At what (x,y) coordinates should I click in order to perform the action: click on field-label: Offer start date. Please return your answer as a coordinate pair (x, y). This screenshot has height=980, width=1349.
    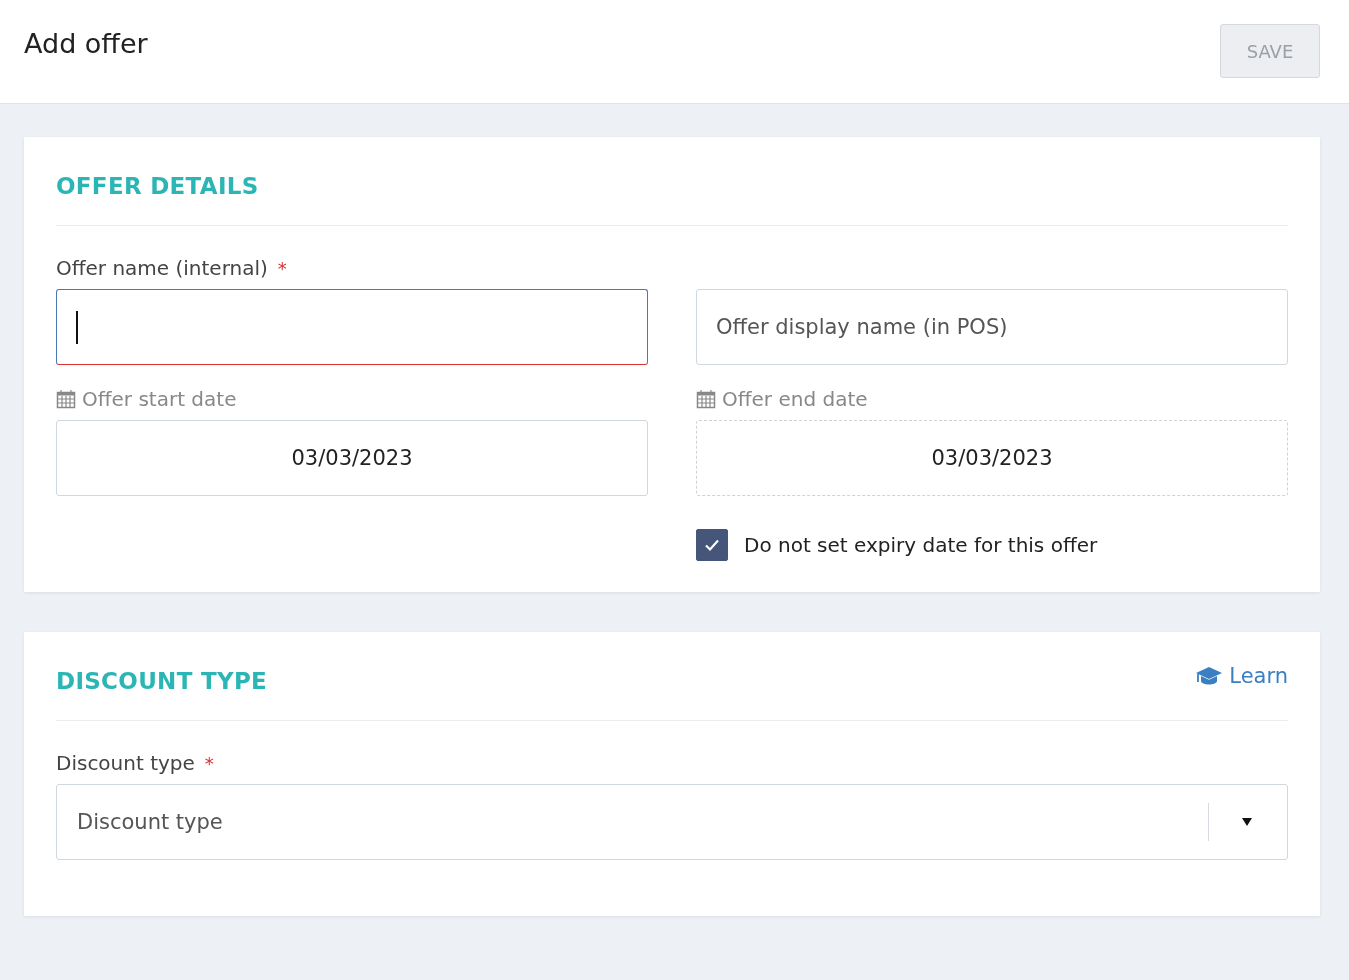
    Looking at the image, I should click on (159, 399).